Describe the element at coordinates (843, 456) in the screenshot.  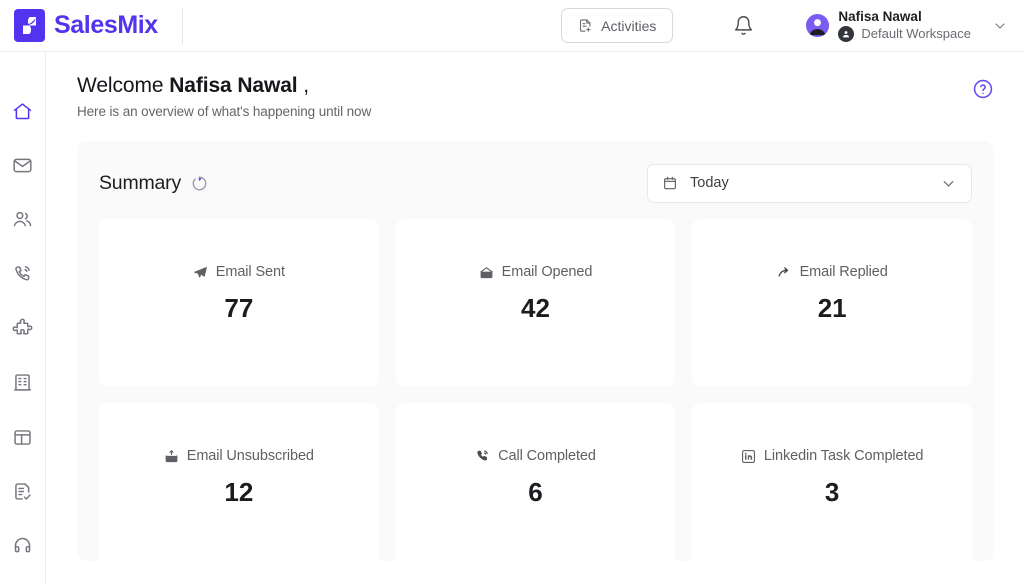
I see `stat-card-label: Linkedin Task Completed` at that location.